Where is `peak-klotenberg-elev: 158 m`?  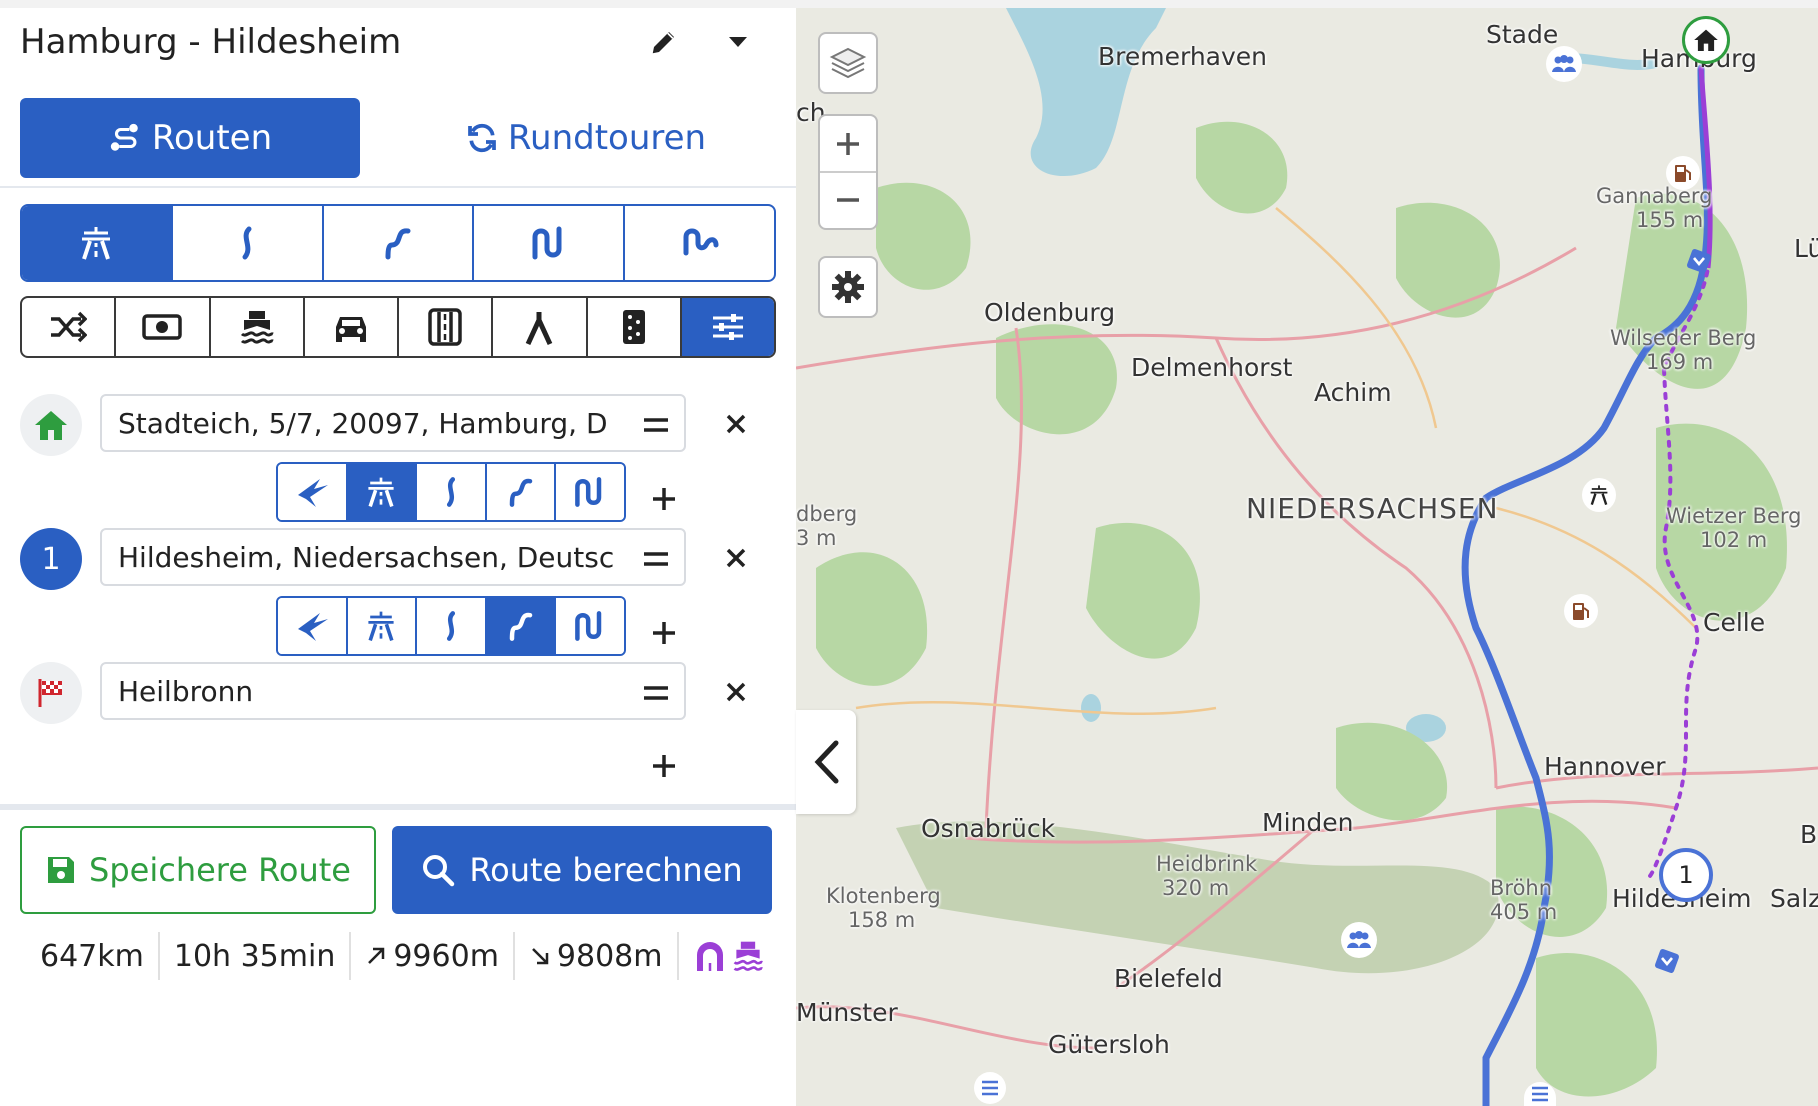
peak-klotenberg-elev: 158 m is located at coordinates (882, 920).